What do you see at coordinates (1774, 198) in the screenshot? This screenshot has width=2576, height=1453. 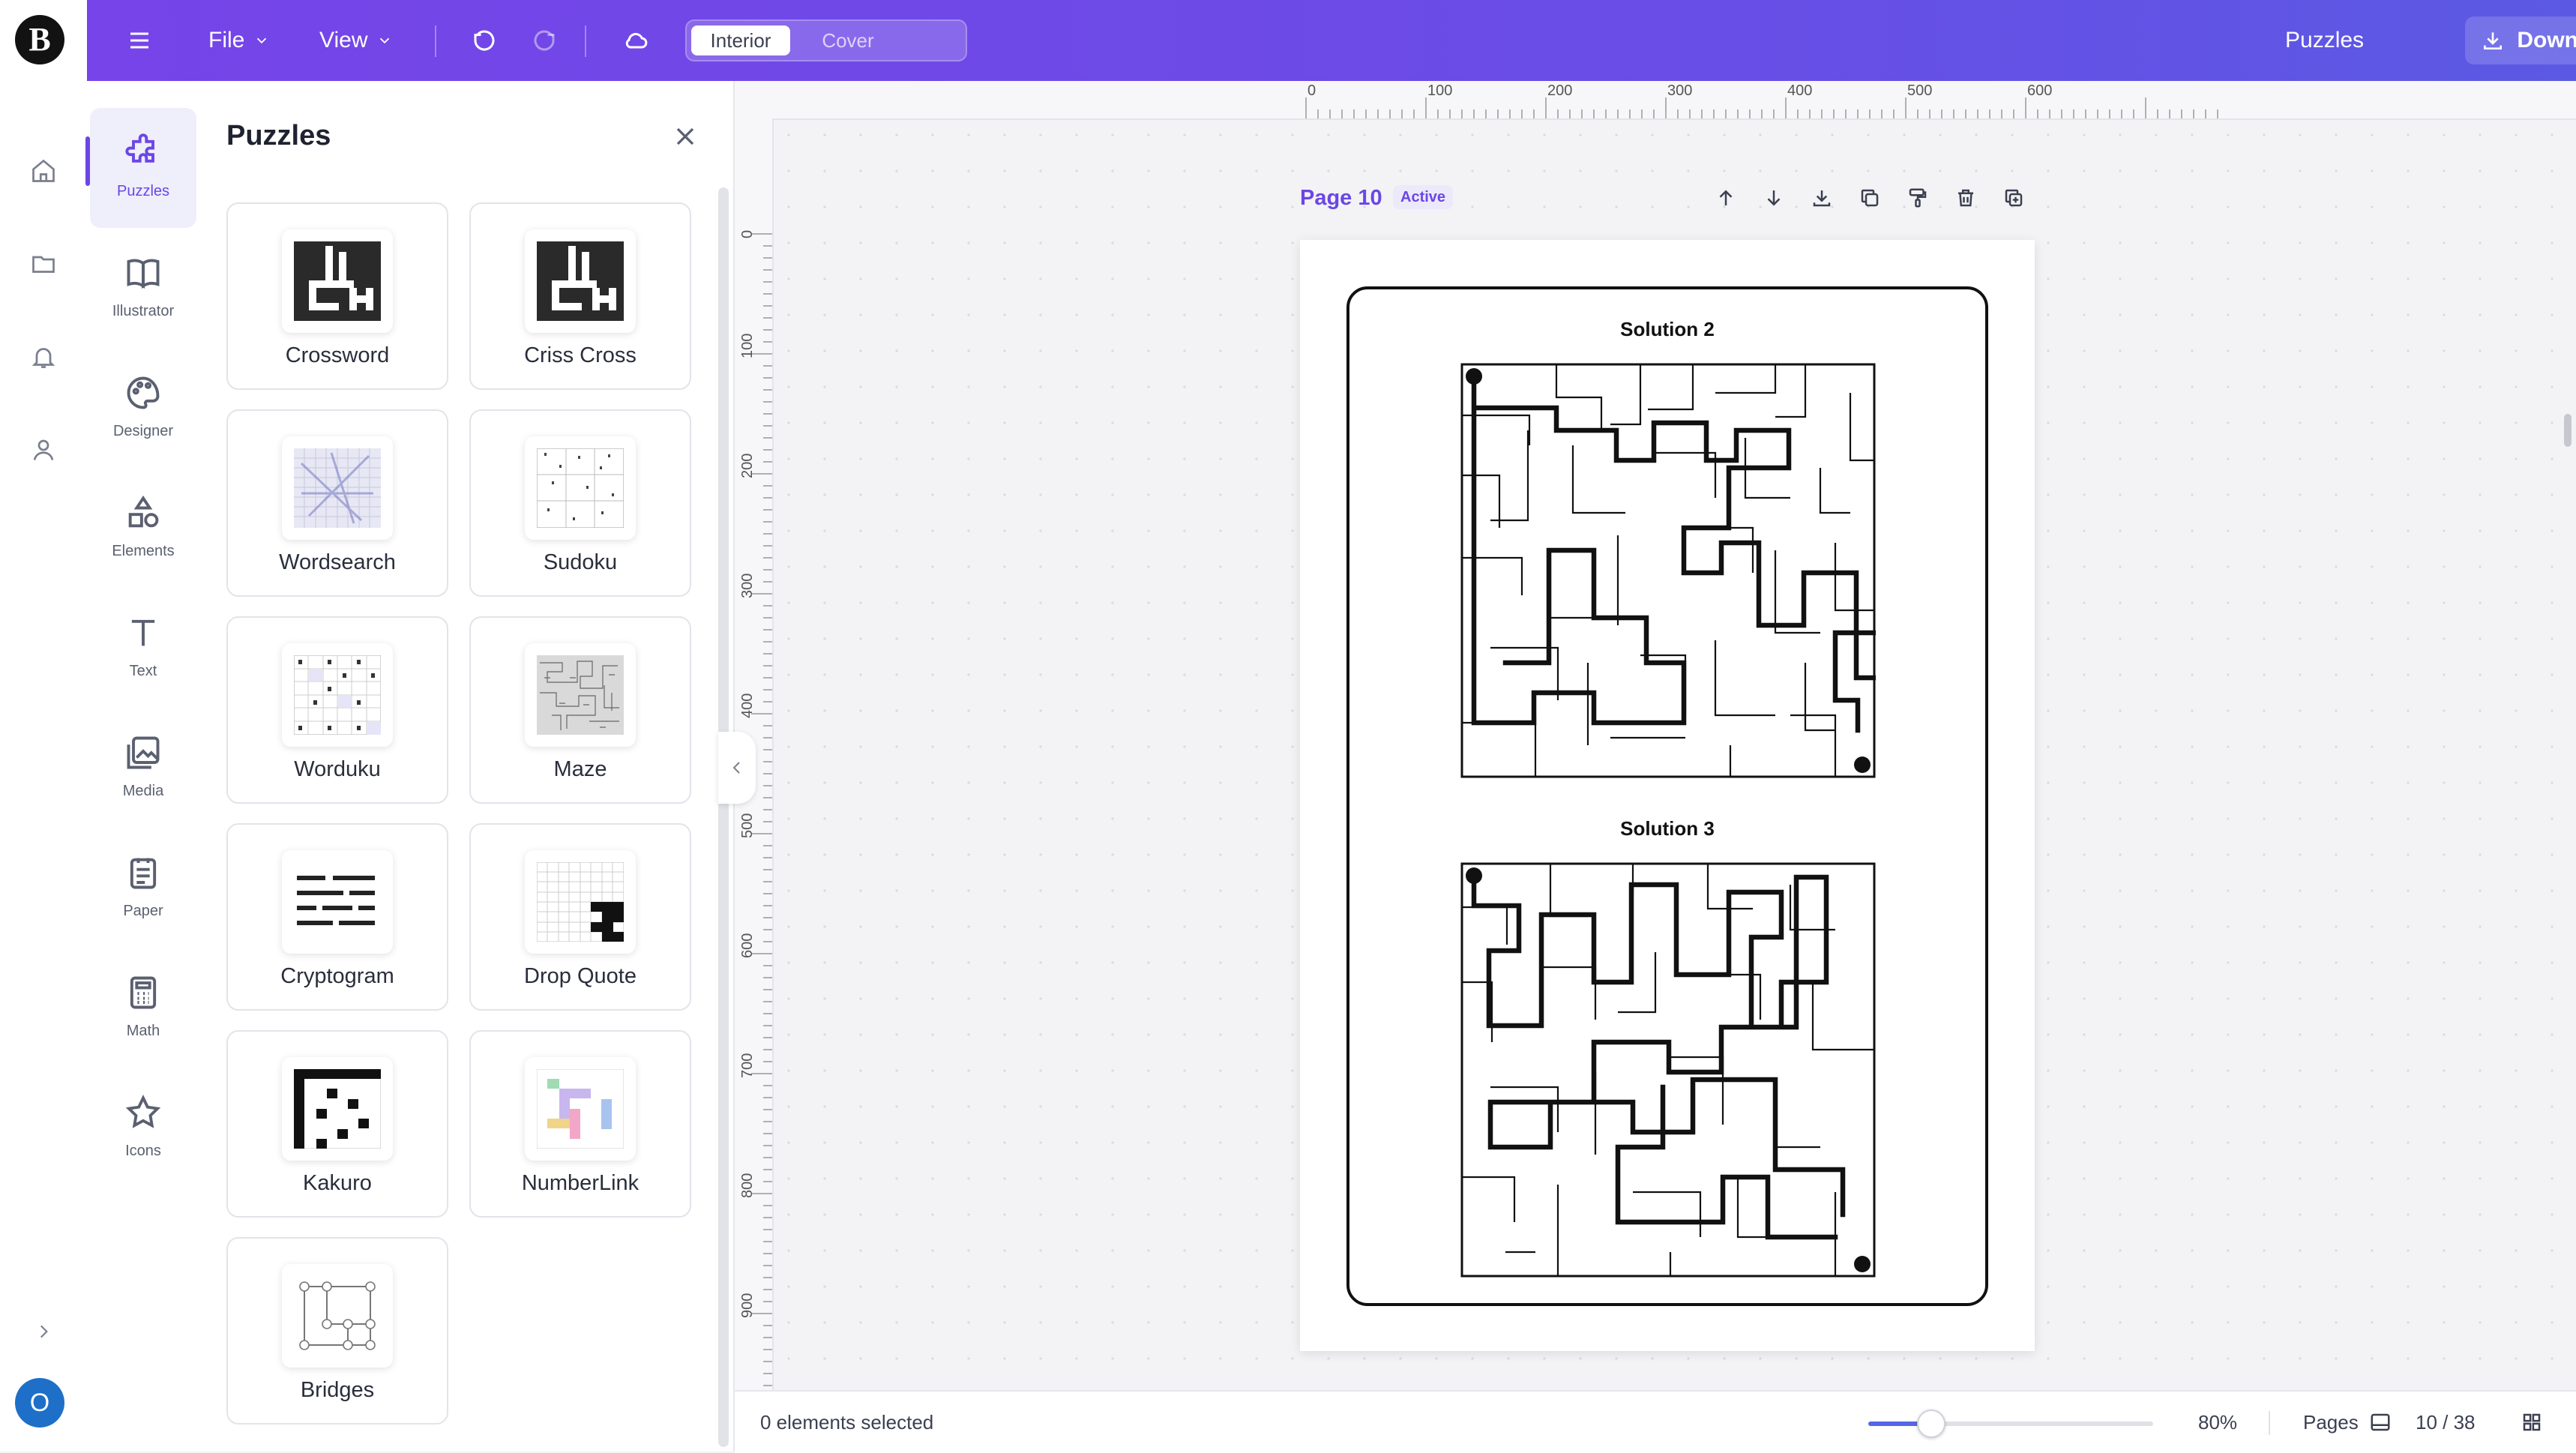 I see `move-page-down-button` at bounding box center [1774, 198].